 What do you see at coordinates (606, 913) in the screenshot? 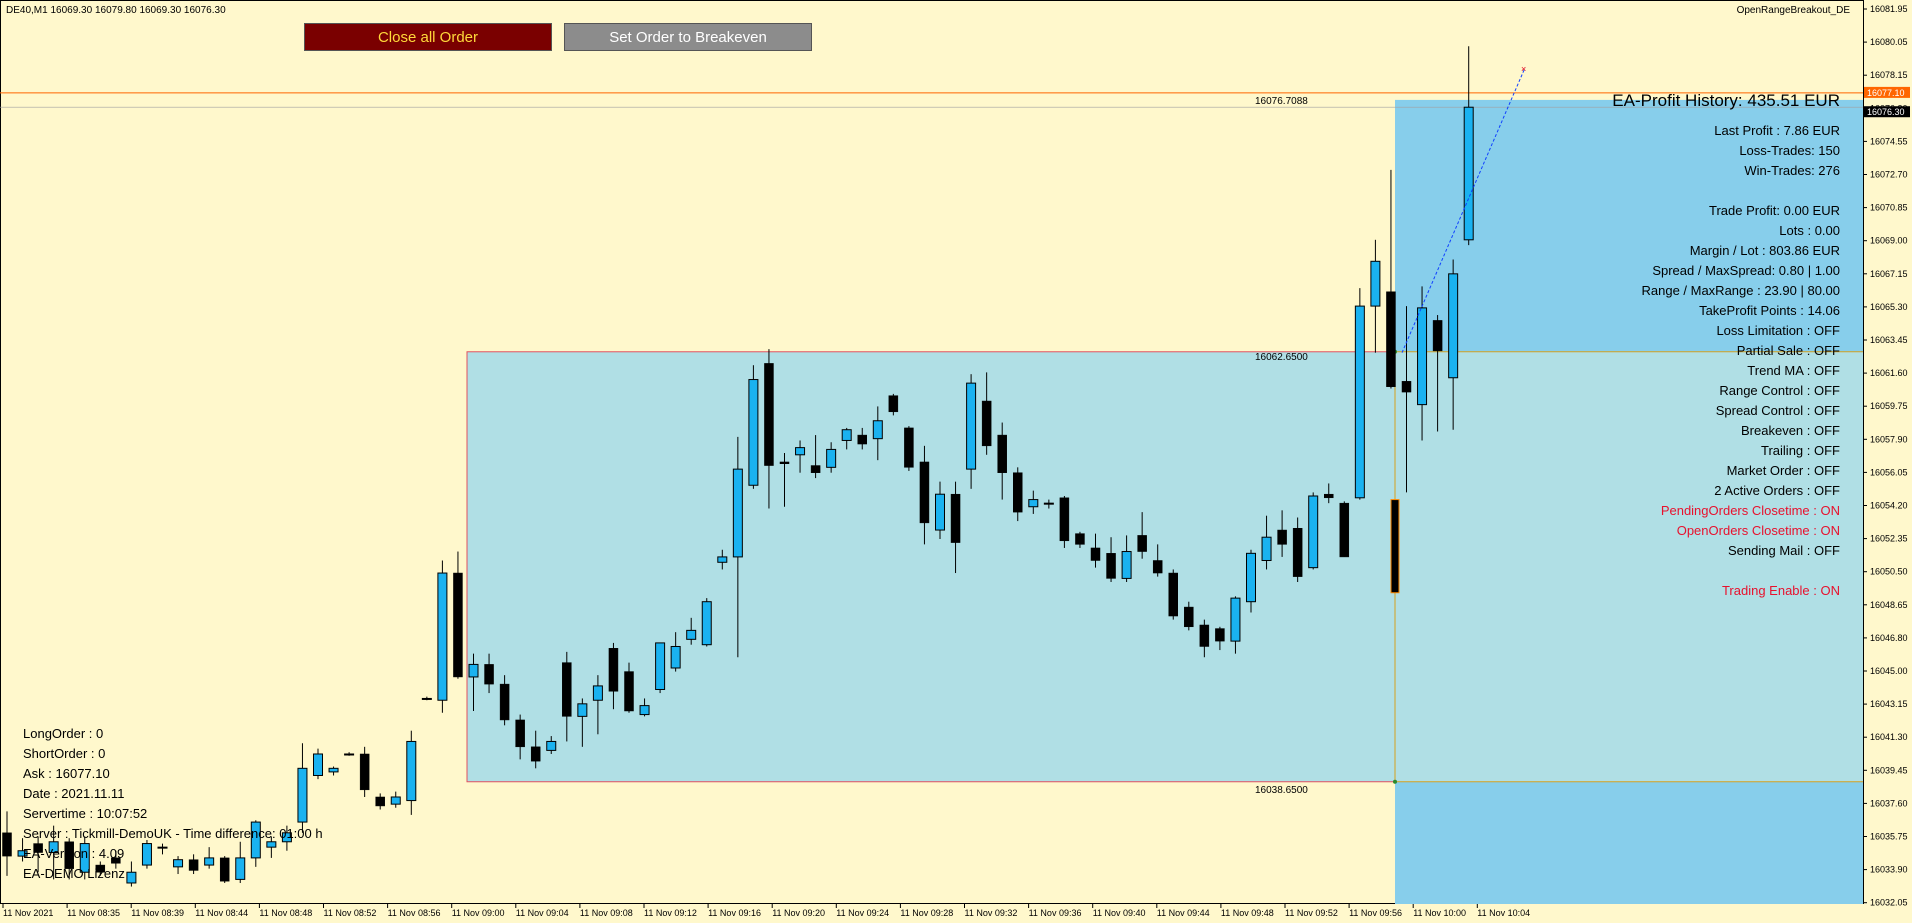
I see `time-axis-label: 11 Nov 09:08` at bounding box center [606, 913].